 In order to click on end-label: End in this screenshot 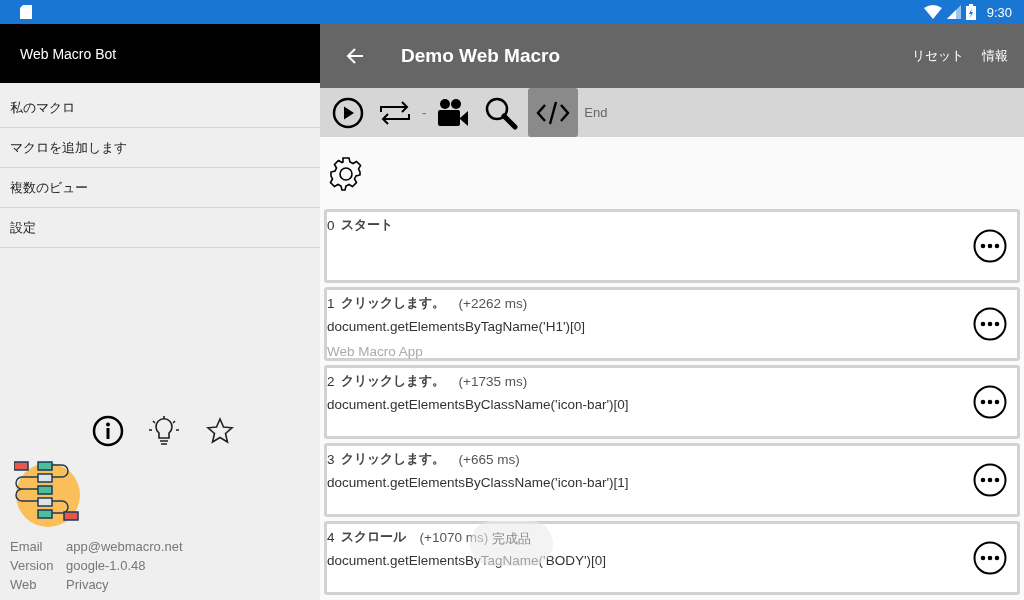, I will do `click(596, 112)`.